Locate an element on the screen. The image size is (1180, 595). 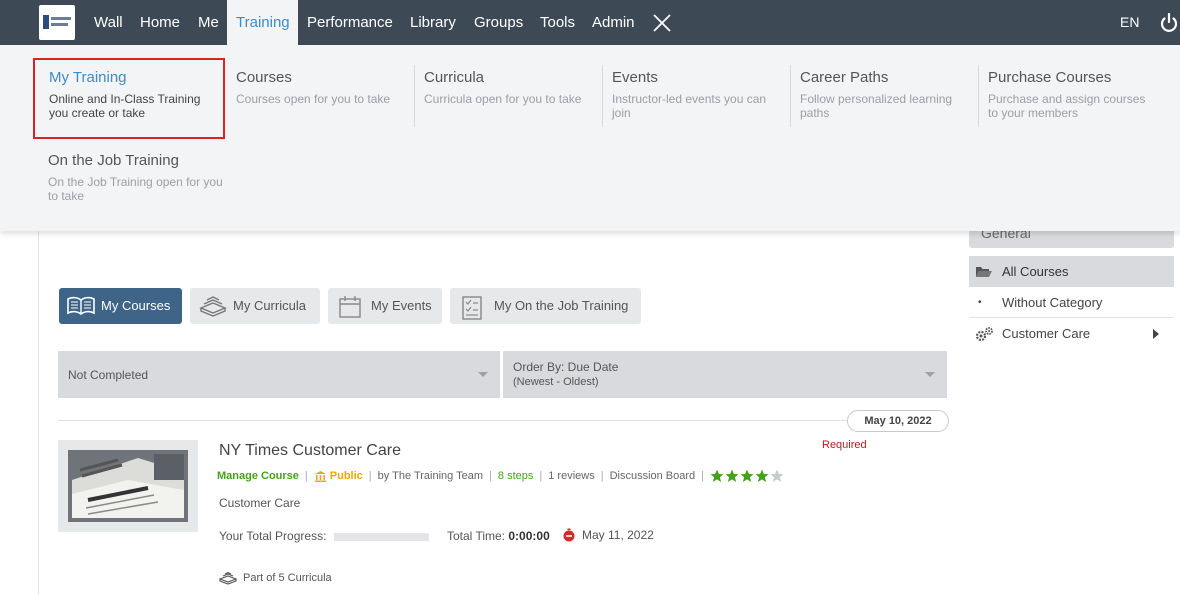
sidebar-item-all-courses: All Courses is located at coordinates (1071, 271).